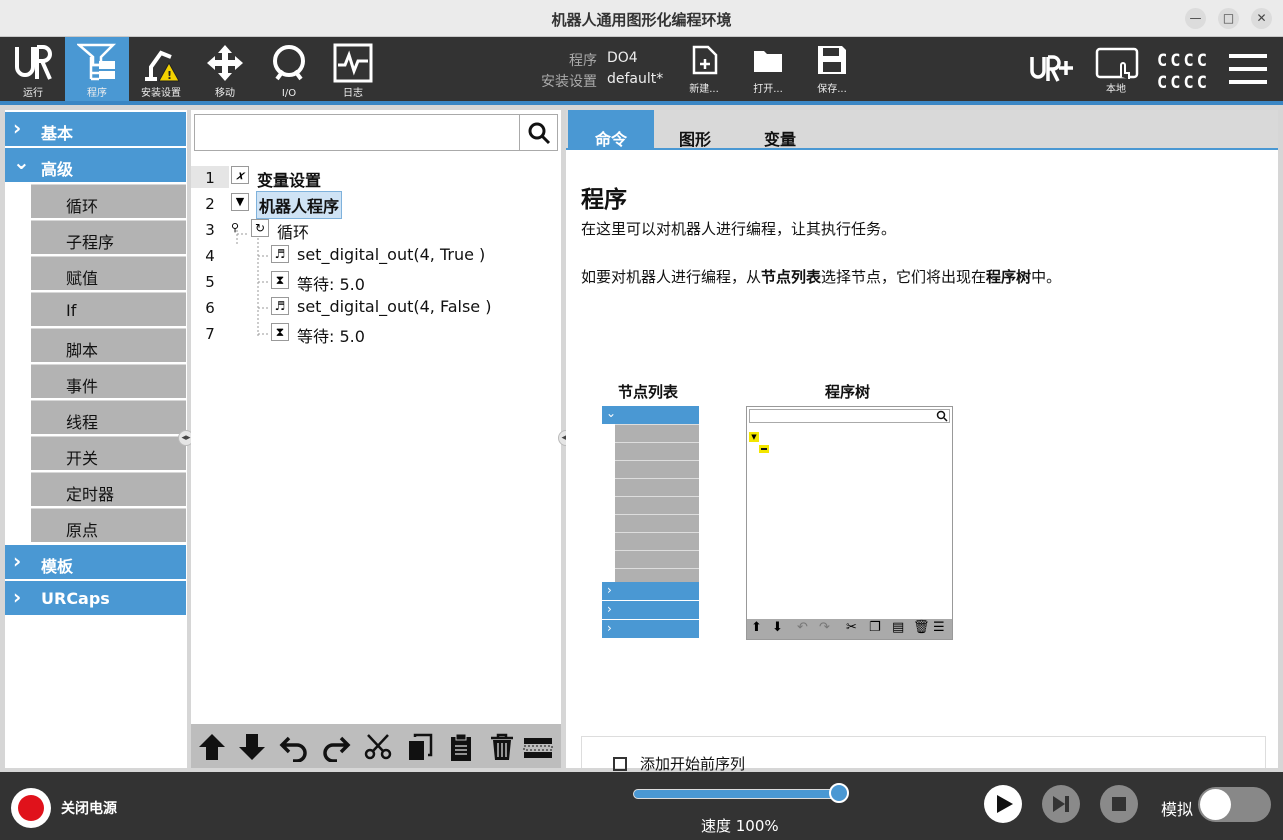 The width and height of the screenshot is (1283, 840). I want to click on program-tree-illustration-title: 程序树, so click(848, 392).